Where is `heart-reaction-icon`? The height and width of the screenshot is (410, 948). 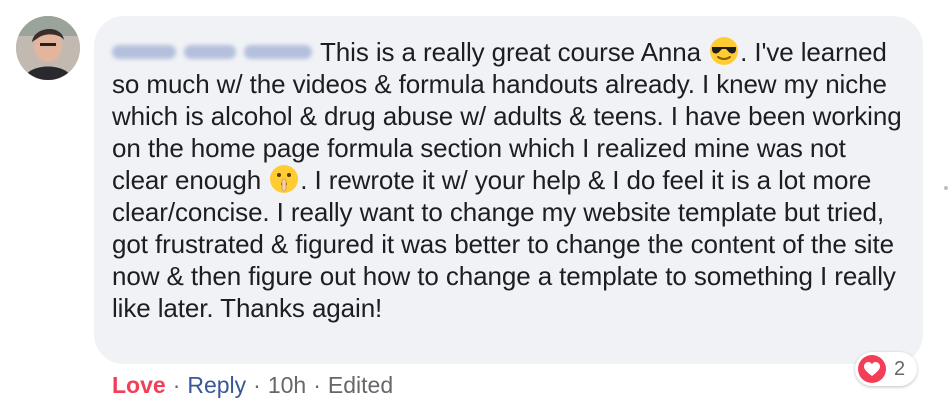
heart-reaction-icon is located at coordinates (872, 369).